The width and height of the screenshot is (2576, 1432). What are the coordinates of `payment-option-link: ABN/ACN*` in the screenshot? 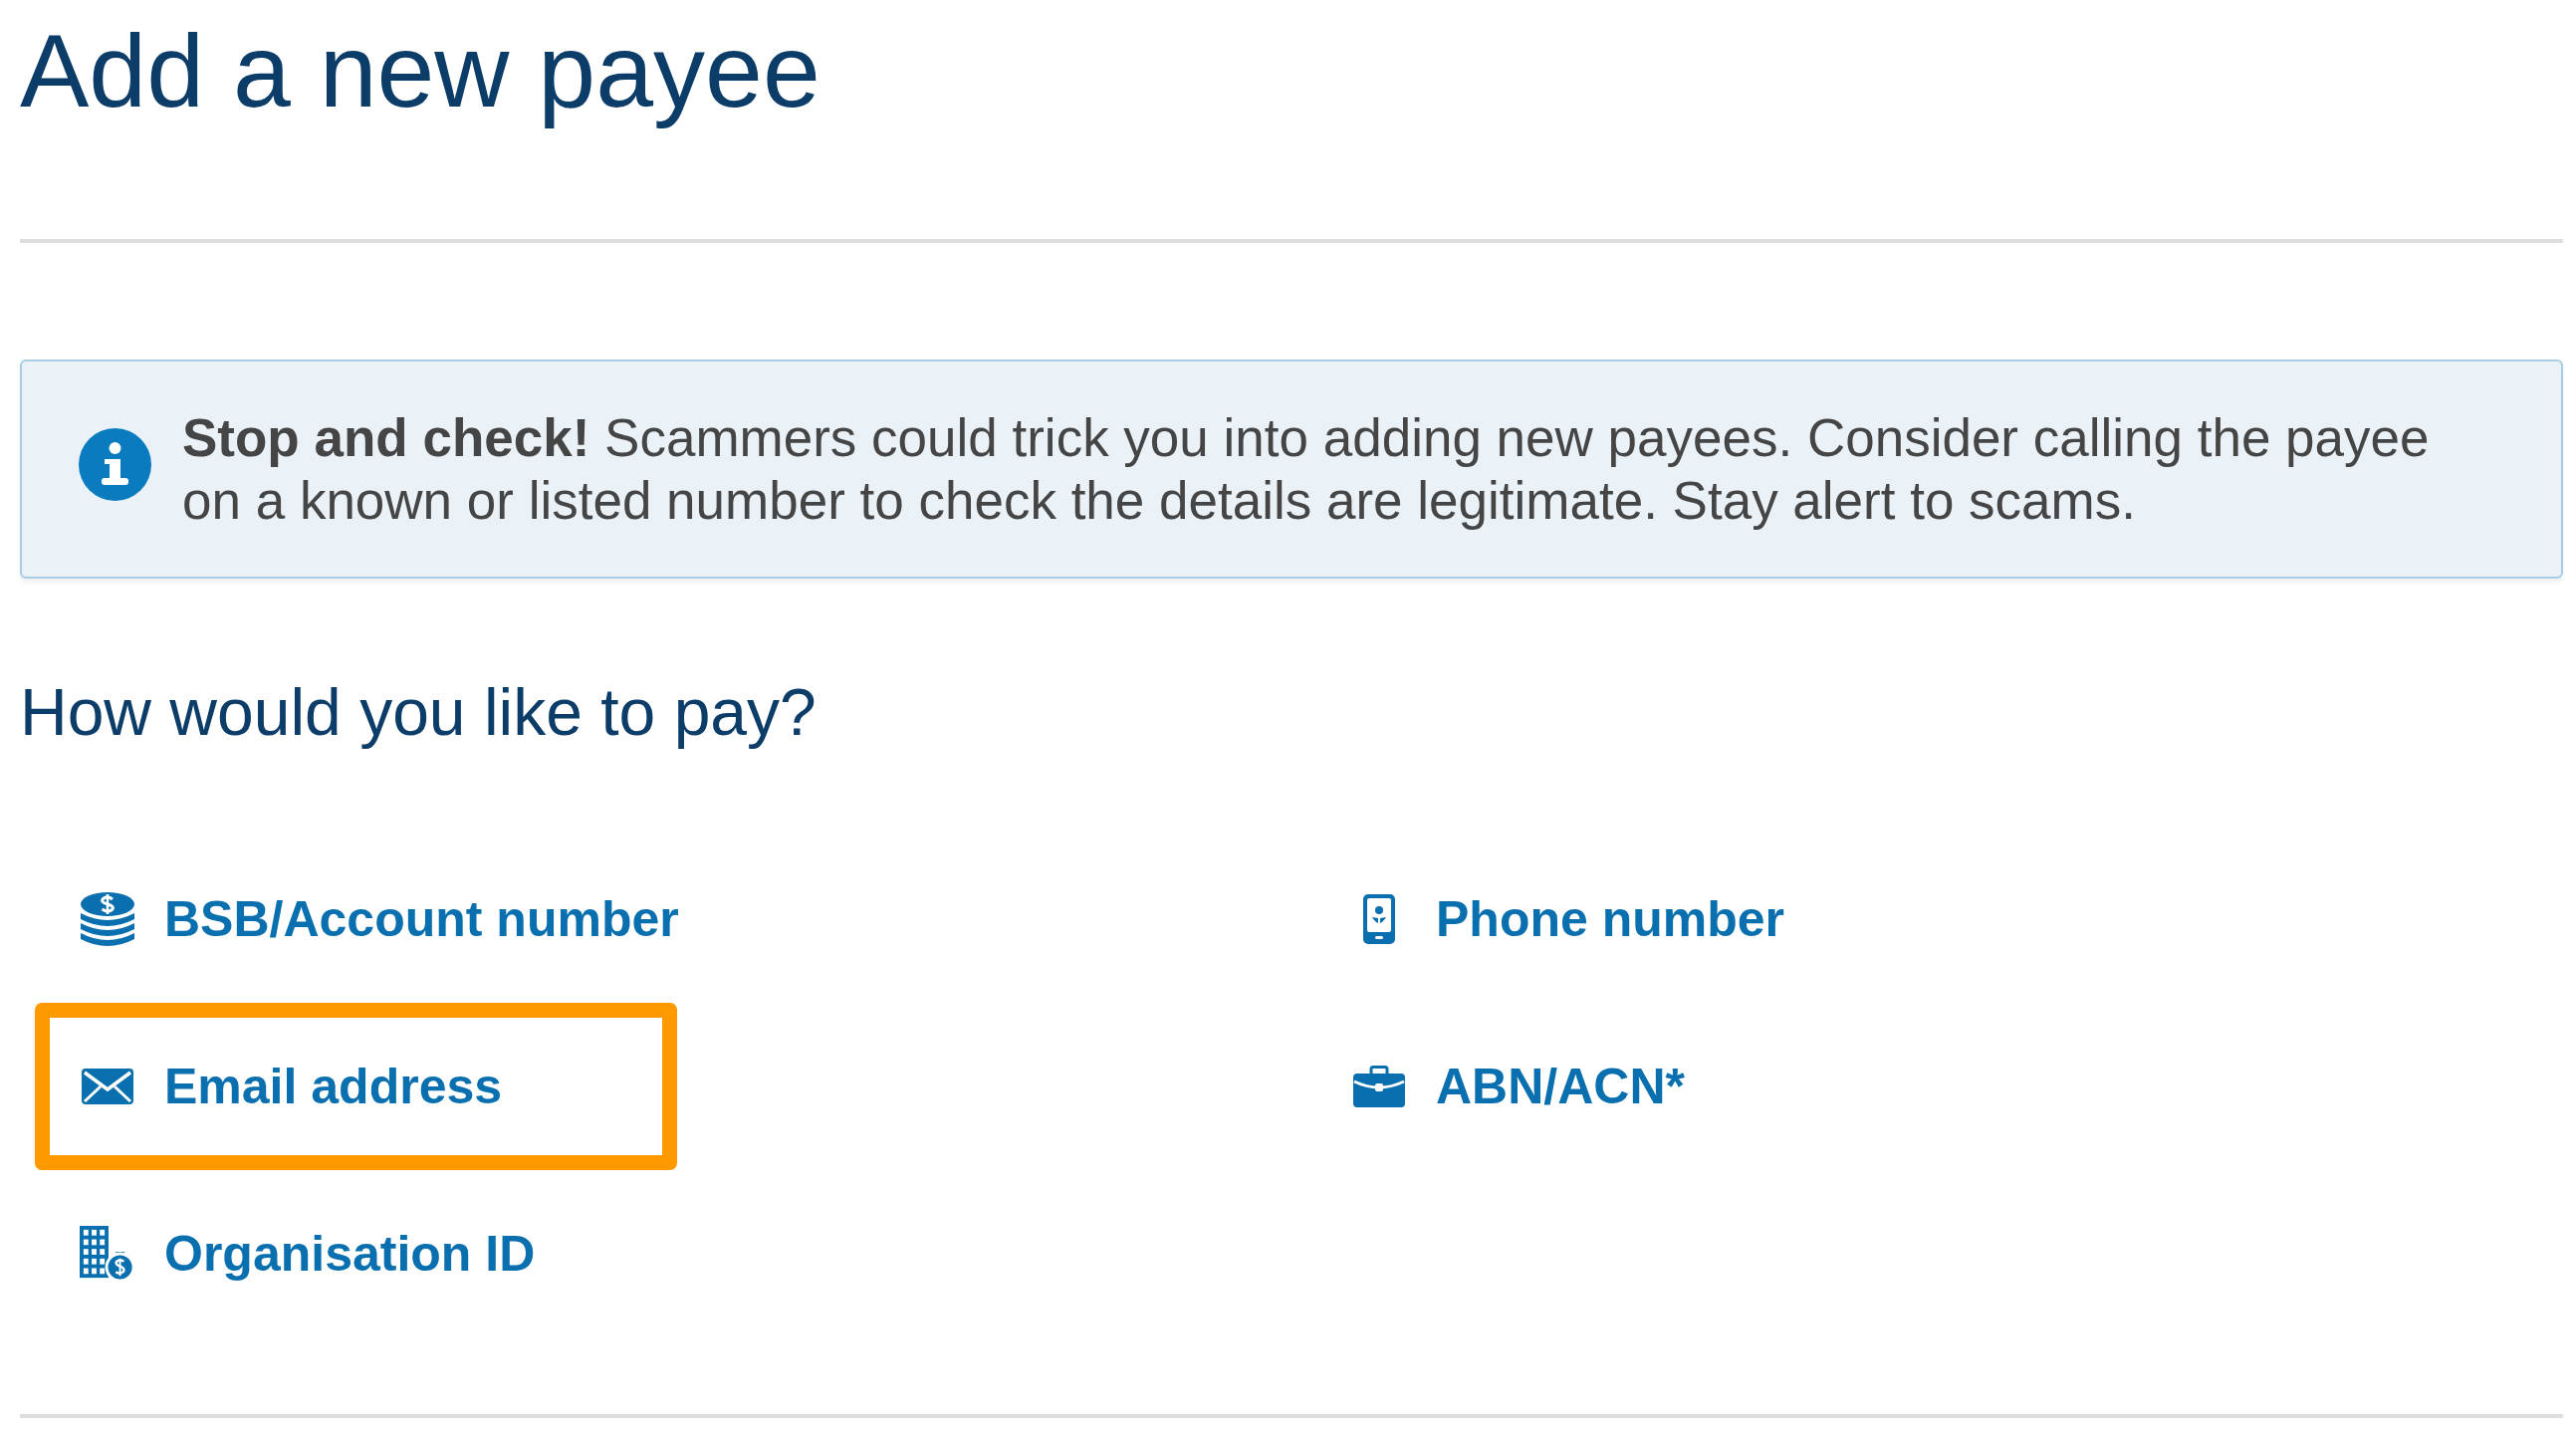 It's located at (1518, 1087).